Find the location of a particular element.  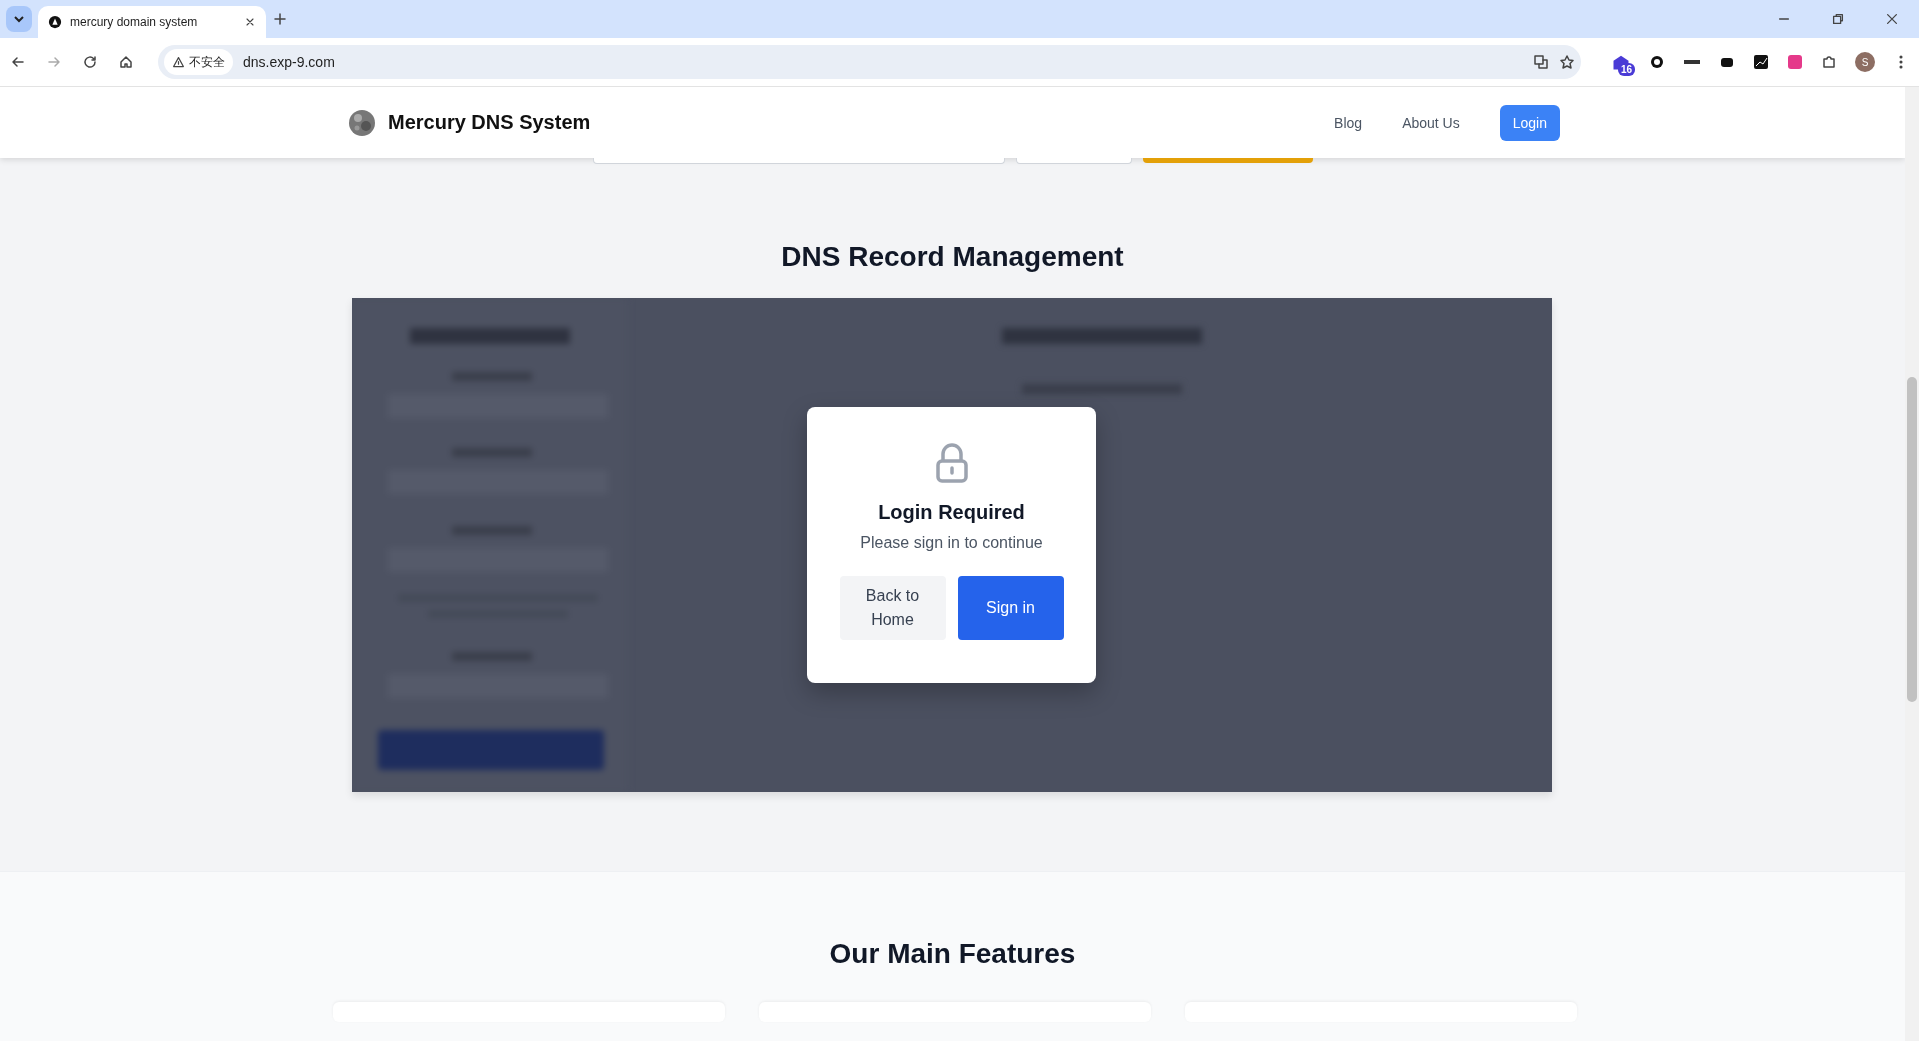

security-chip: 不安全 is located at coordinates (198, 62).